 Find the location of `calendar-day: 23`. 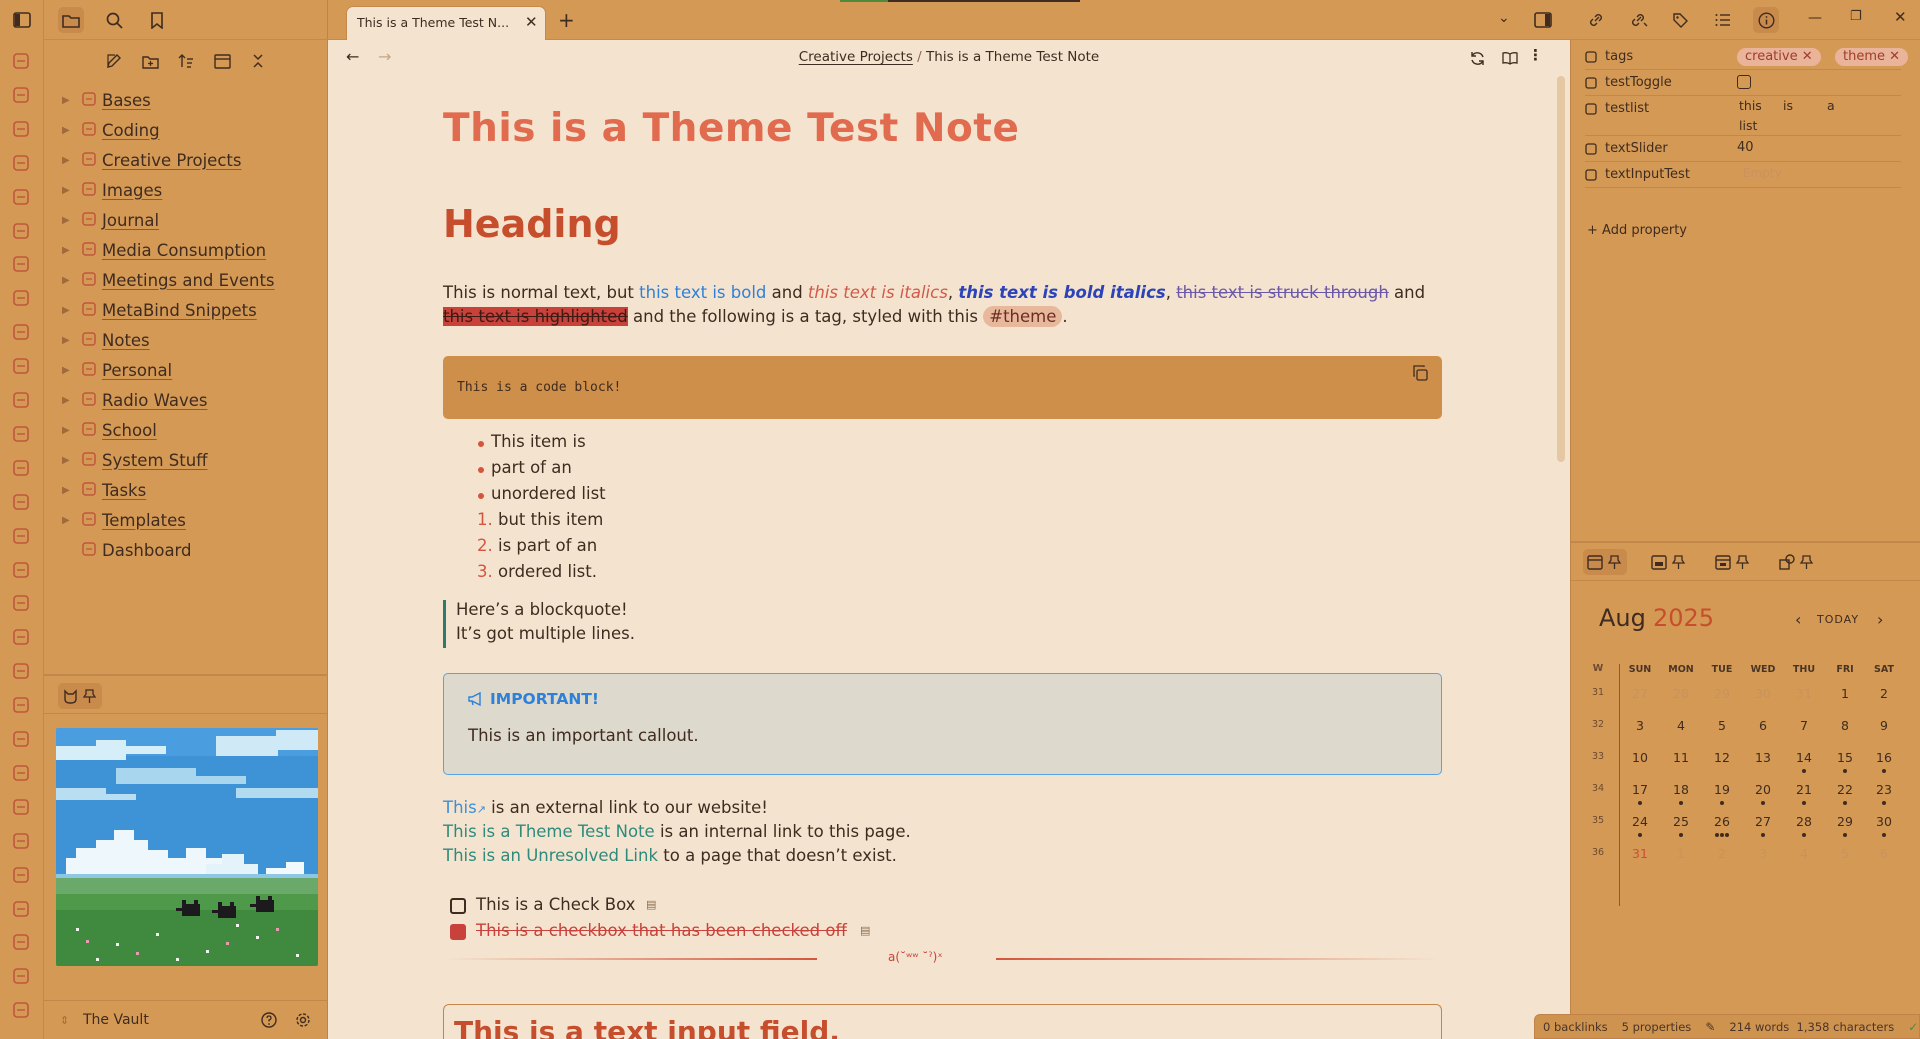

calendar-day: 23 is located at coordinates (1884, 789).